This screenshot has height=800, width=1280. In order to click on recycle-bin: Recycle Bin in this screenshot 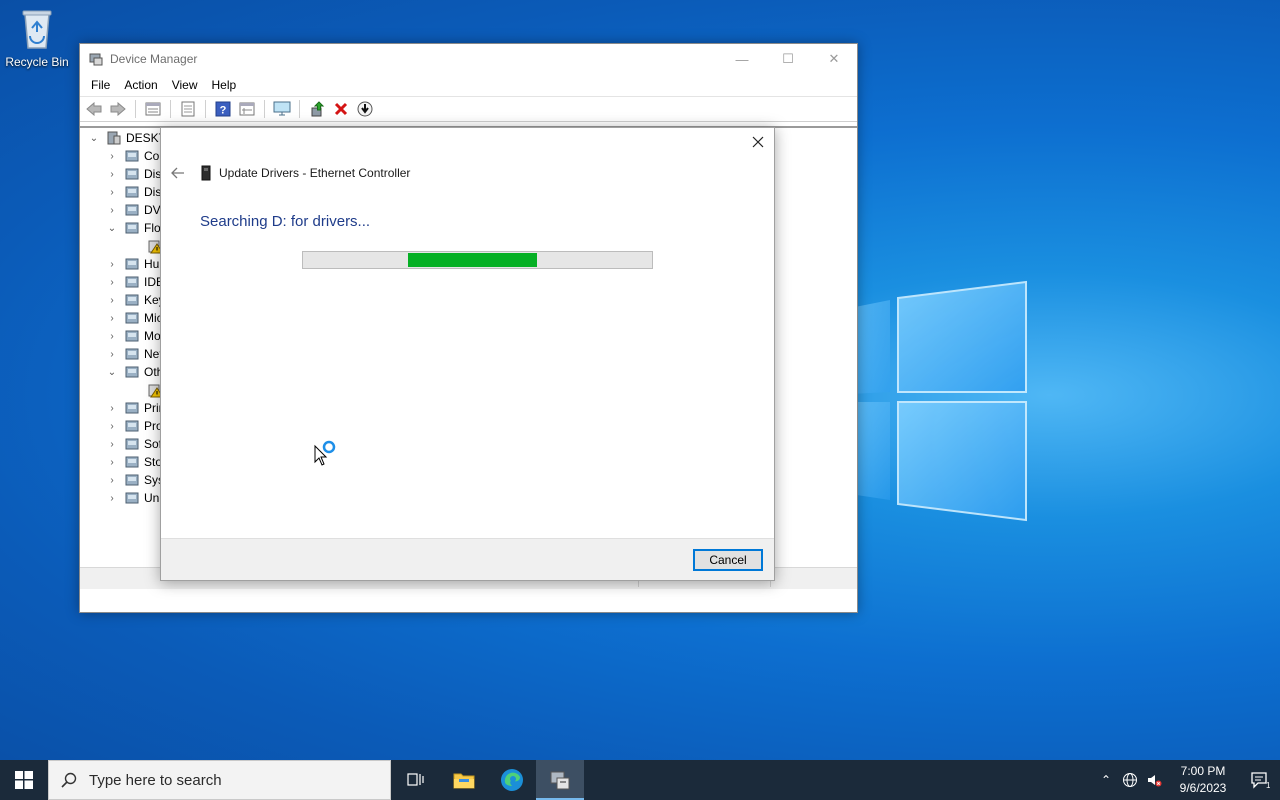, I will do `click(37, 37)`.